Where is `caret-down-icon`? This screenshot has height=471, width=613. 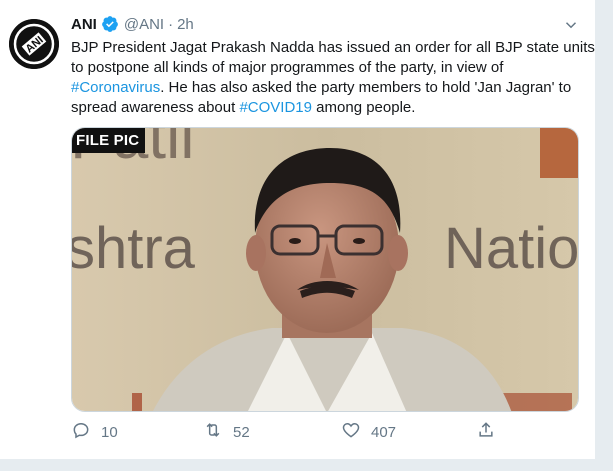 caret-down-icon is located at coordinates (571, 25).